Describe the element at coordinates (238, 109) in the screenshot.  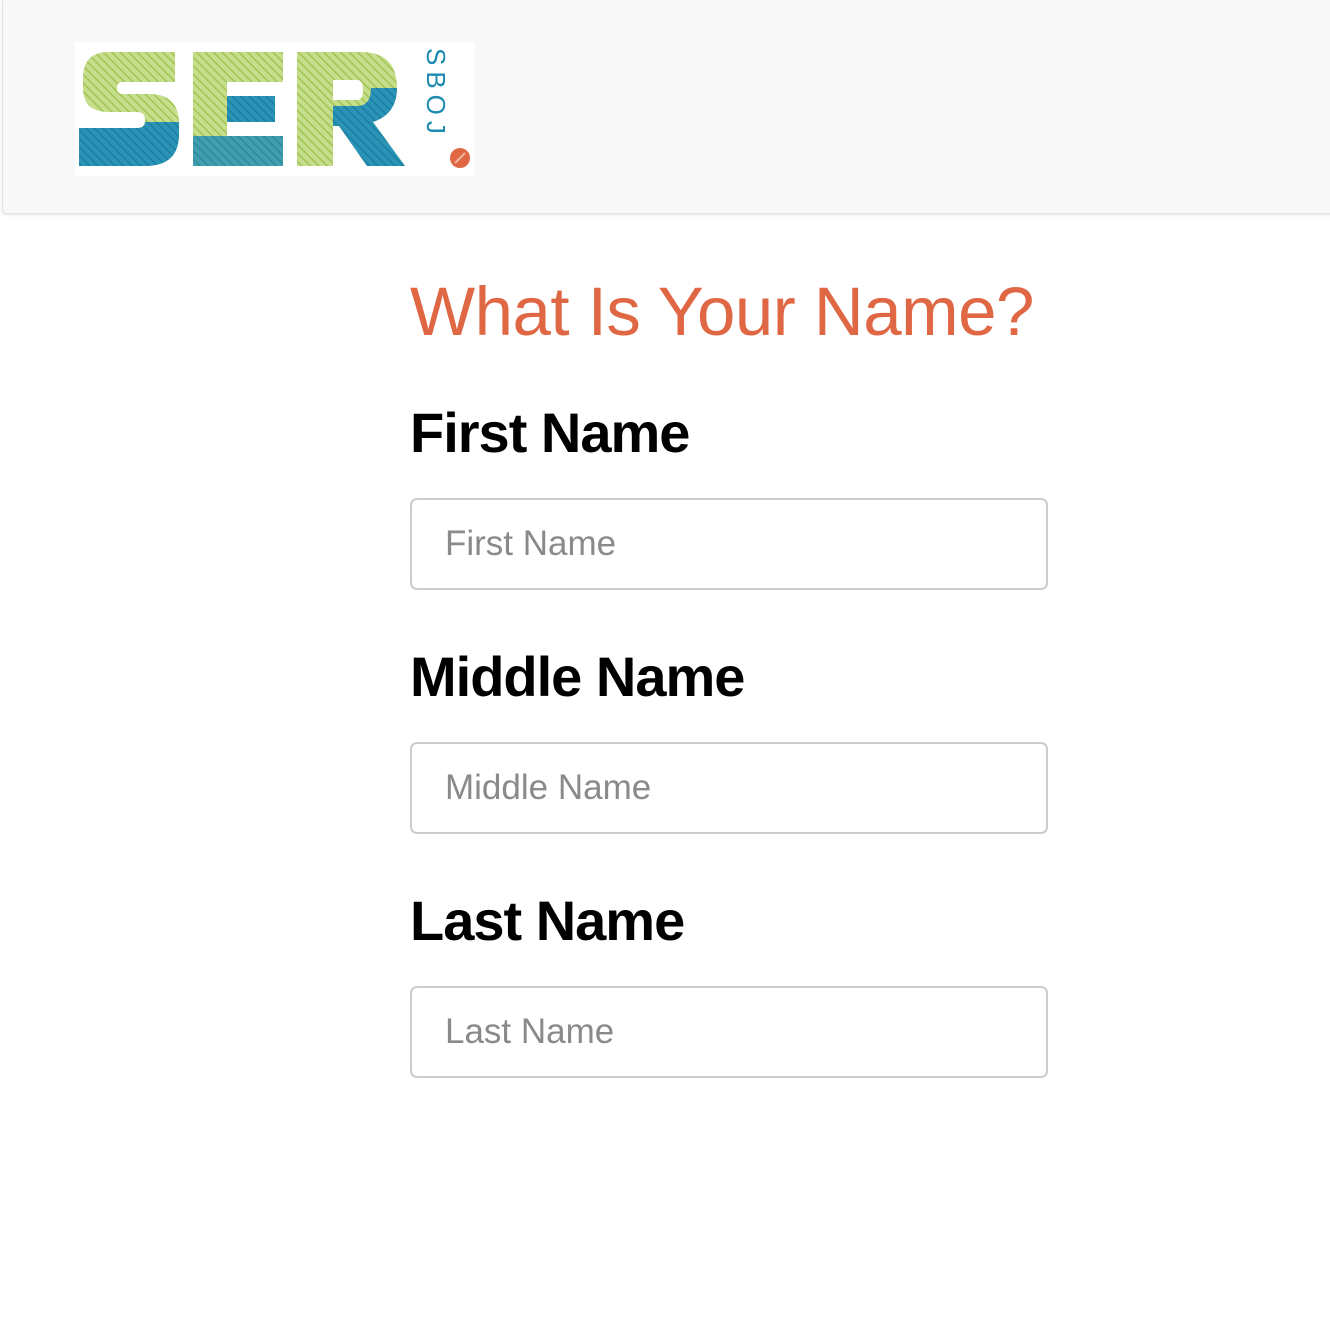
I see `logo-letter-e` at that location.